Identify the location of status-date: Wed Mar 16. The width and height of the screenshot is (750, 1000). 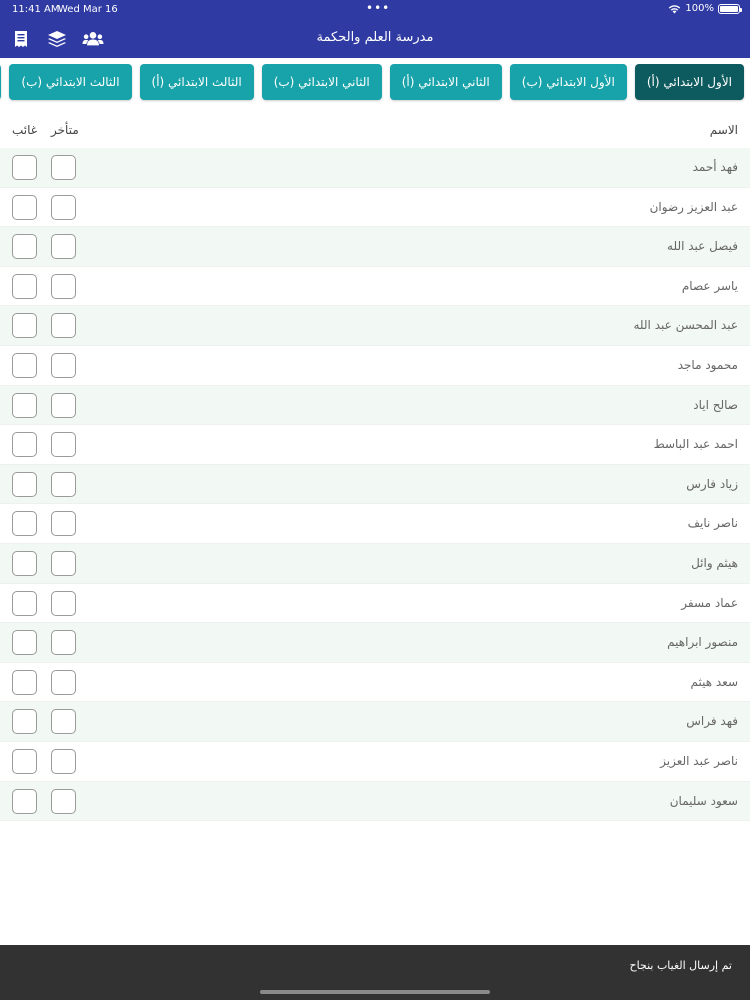
(88, 9).